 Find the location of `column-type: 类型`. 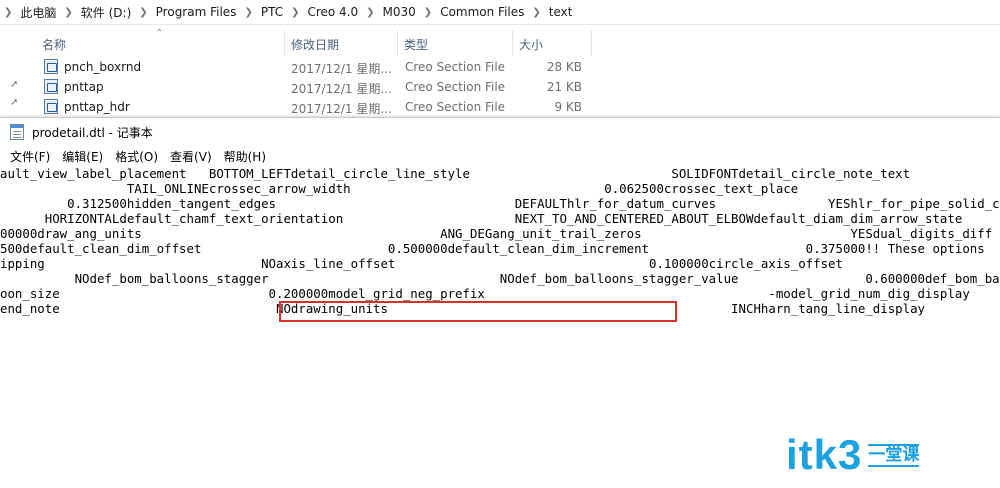

column-type: 类型 is located at coordinates (416, 44).